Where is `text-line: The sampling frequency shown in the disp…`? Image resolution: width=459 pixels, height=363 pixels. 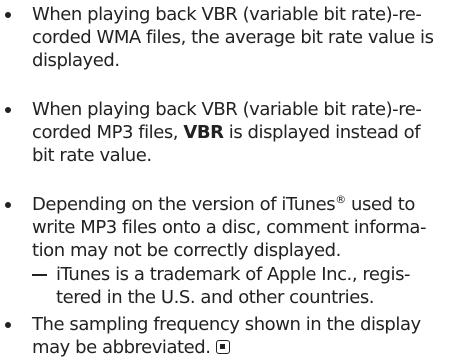
text-line: The sampling frequency shown in the disp… is located at coordinates (226, 324).